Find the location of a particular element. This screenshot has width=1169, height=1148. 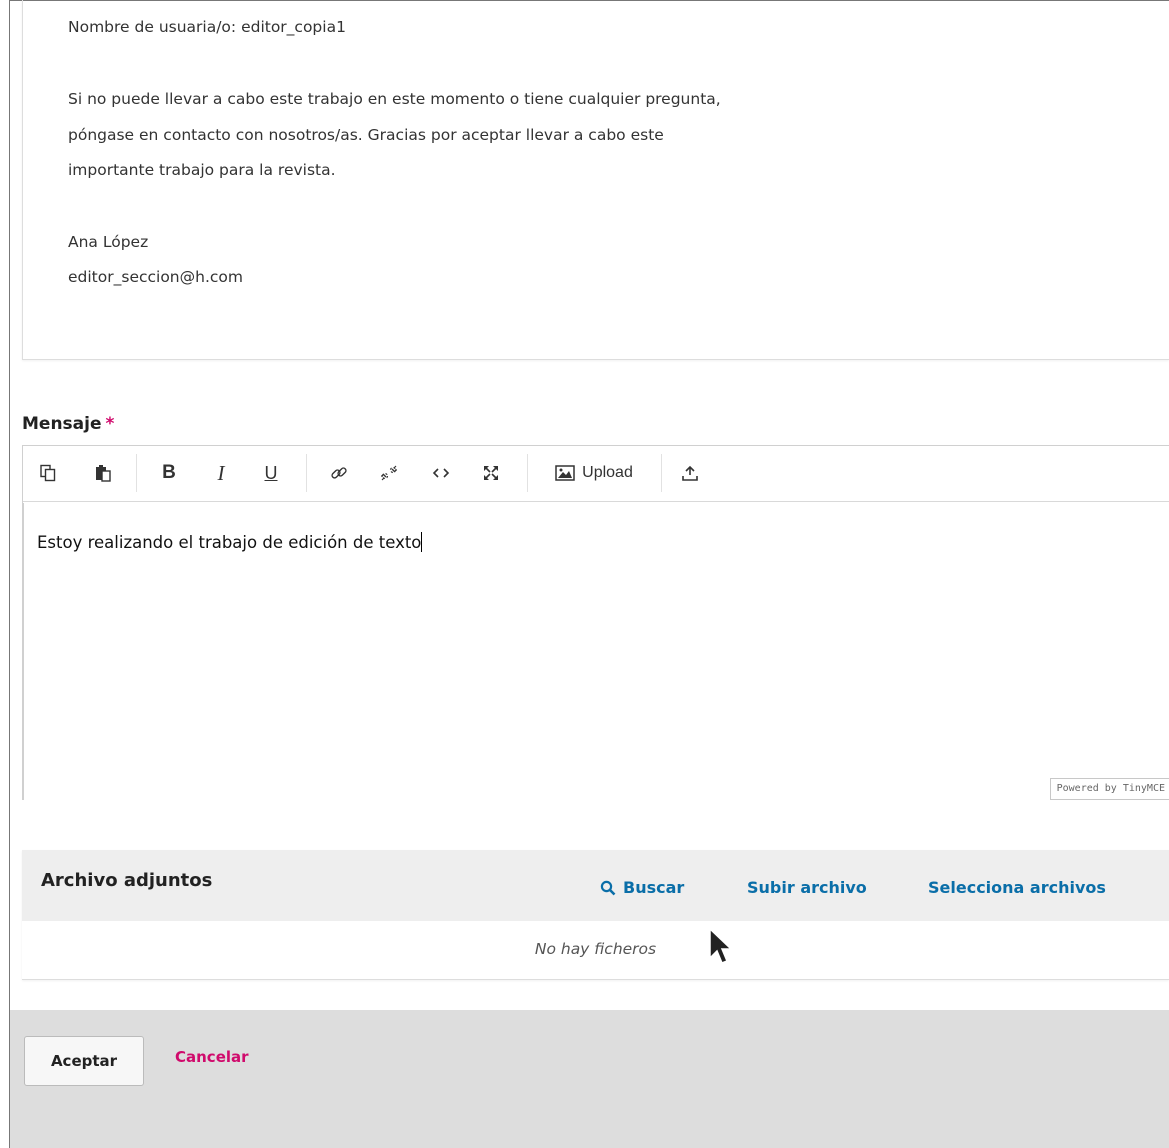

cancel-link: Cancelar is located at coordinates (212, 1057).